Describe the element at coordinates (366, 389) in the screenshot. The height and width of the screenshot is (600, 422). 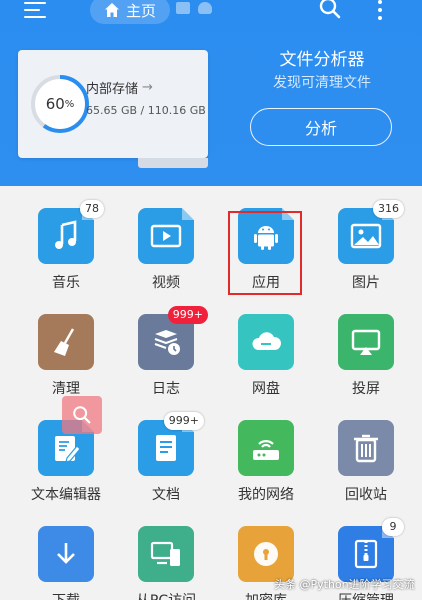
I see `category-label: 投屏` at that location.